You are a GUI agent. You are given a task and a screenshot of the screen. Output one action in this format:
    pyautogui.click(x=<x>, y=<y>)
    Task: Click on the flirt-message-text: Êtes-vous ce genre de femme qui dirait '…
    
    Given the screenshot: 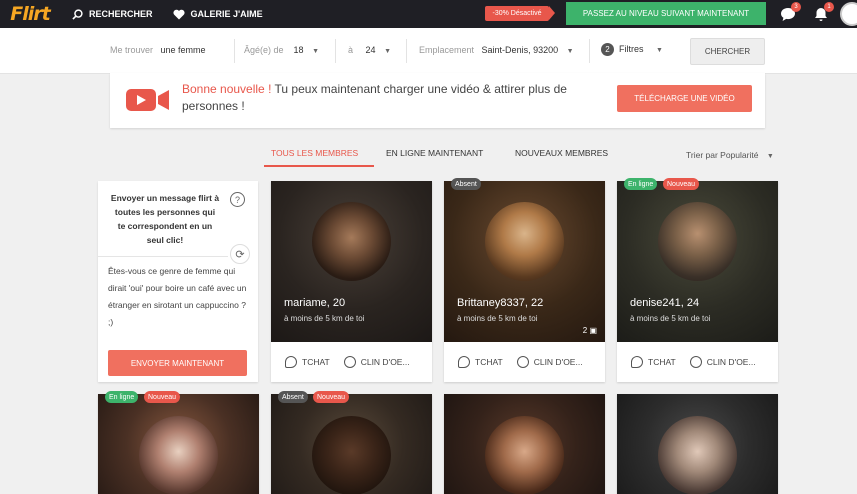 What is the action you would take?
    pyautogui.click(x=177, y=296)
    